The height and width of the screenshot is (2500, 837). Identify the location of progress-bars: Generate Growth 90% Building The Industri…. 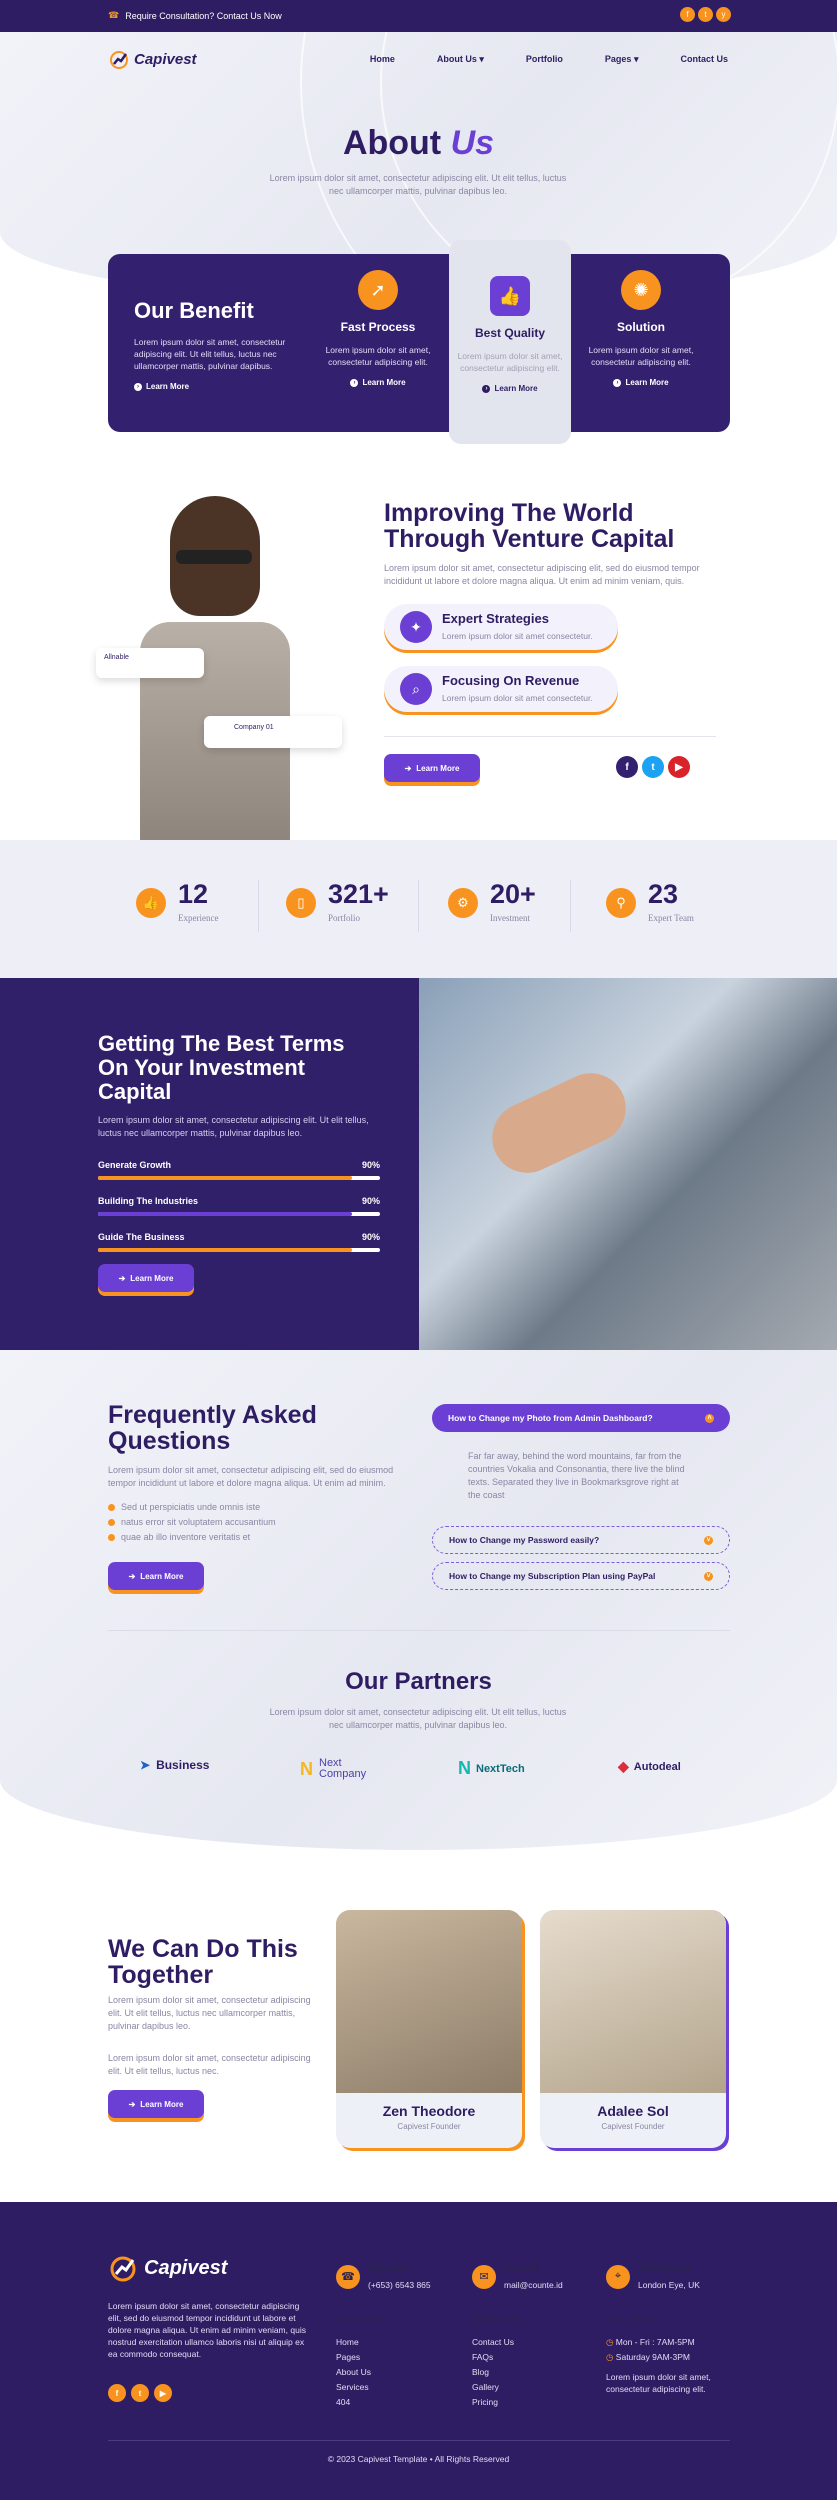
(239, 1206).